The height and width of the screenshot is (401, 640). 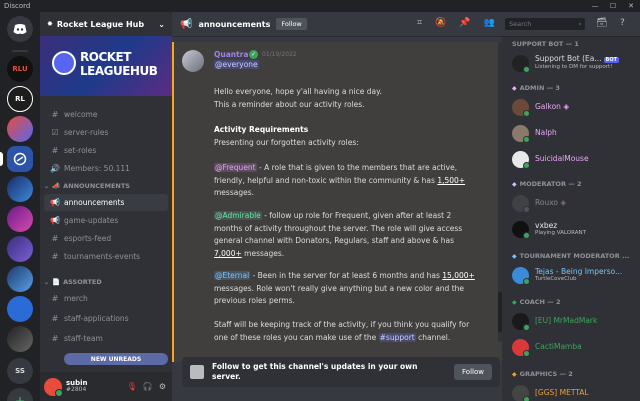 What do you see at coordinates (574, 203) in the screenshot?
I see `member-rouxo: Rouxo ◈` at bounding box center [574, 203].